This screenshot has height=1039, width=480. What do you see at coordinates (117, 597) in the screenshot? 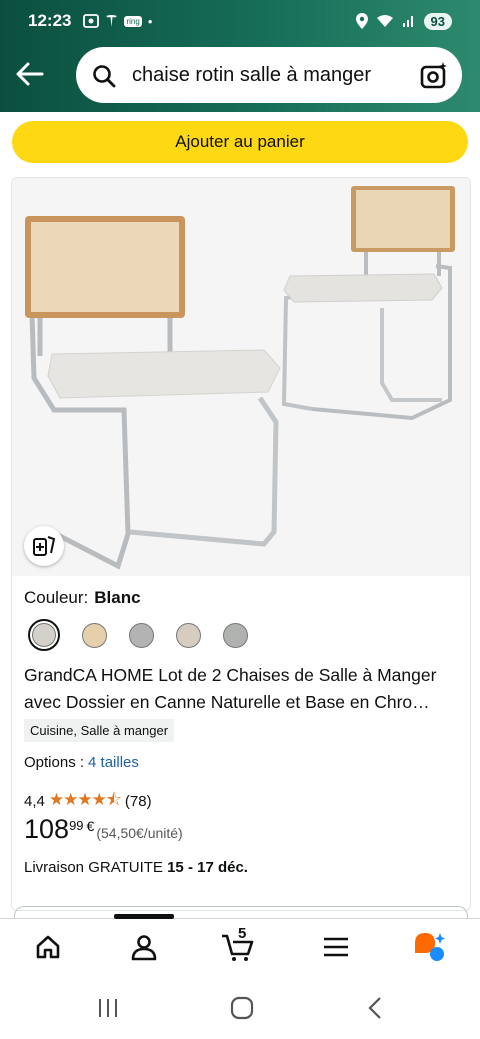
I see `color-value: Blanc` at bounding box center [117, 597].